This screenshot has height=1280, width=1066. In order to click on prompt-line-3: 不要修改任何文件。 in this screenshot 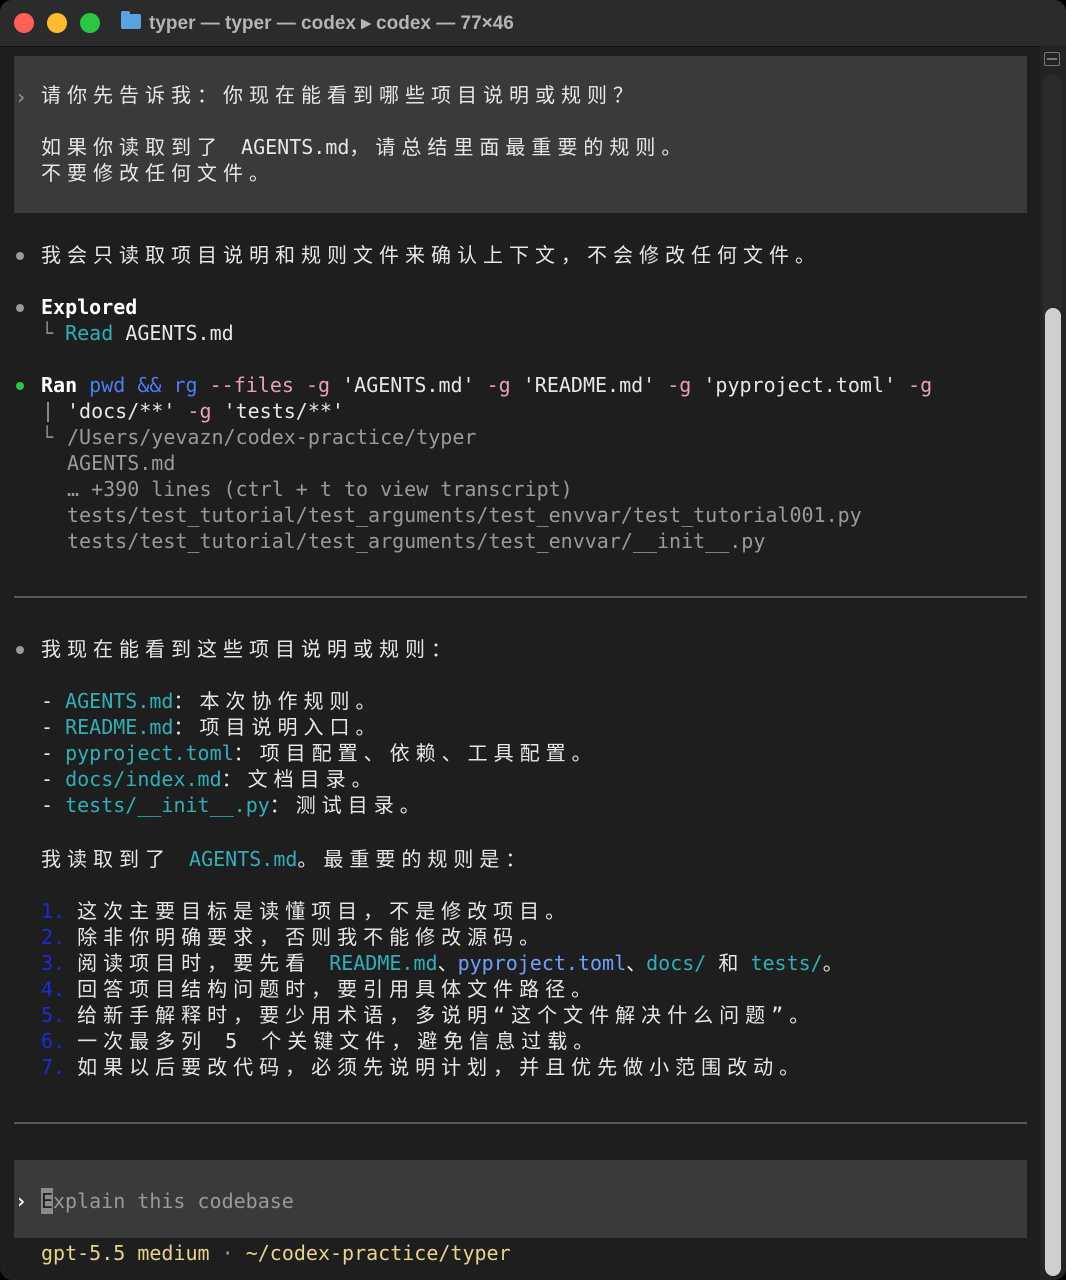, I will do `click(158, 173)`.